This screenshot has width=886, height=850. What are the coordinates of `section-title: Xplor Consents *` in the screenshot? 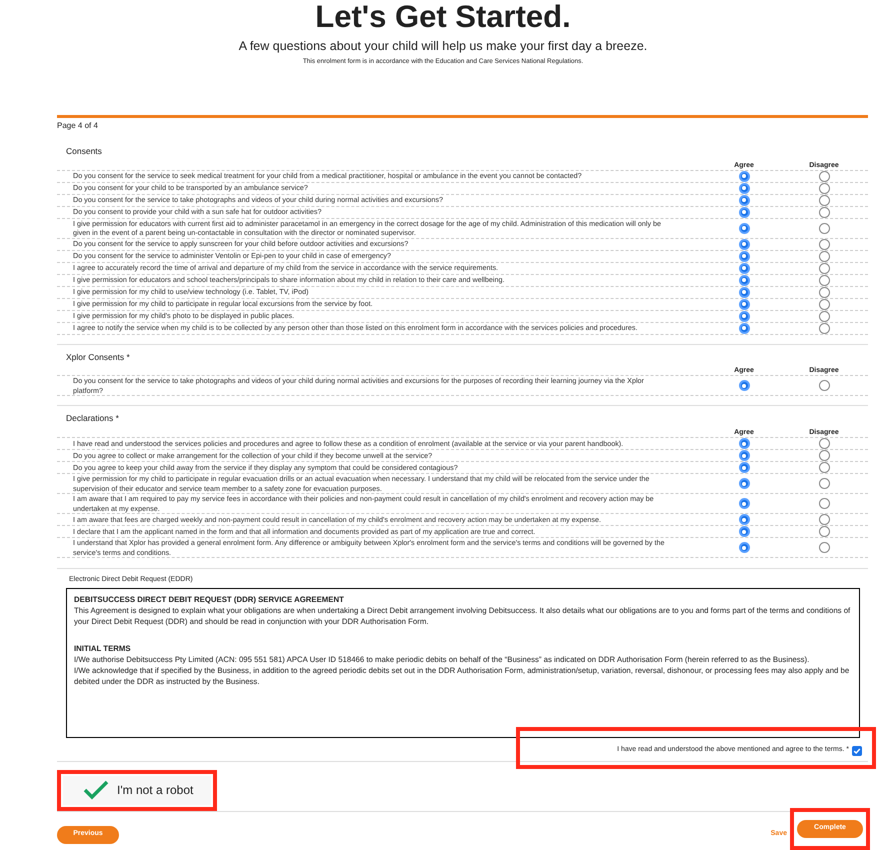 It's located at (98, 357).